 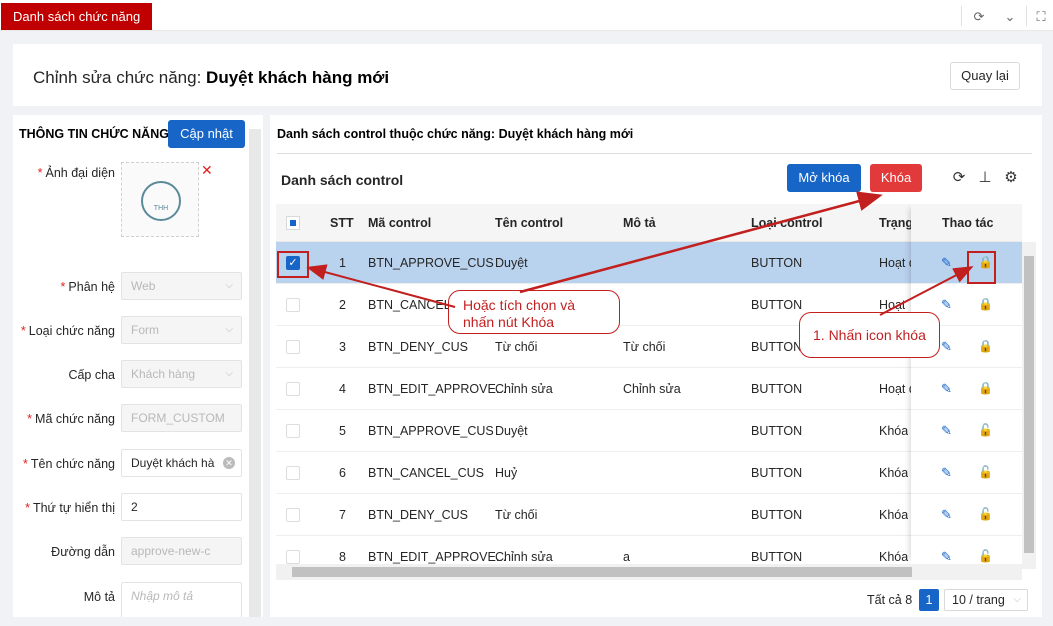 What do you see at coordinates (91, 375) in the screenshot?
I see `field-label: Cấp cha` at bounding box center [91, 375].